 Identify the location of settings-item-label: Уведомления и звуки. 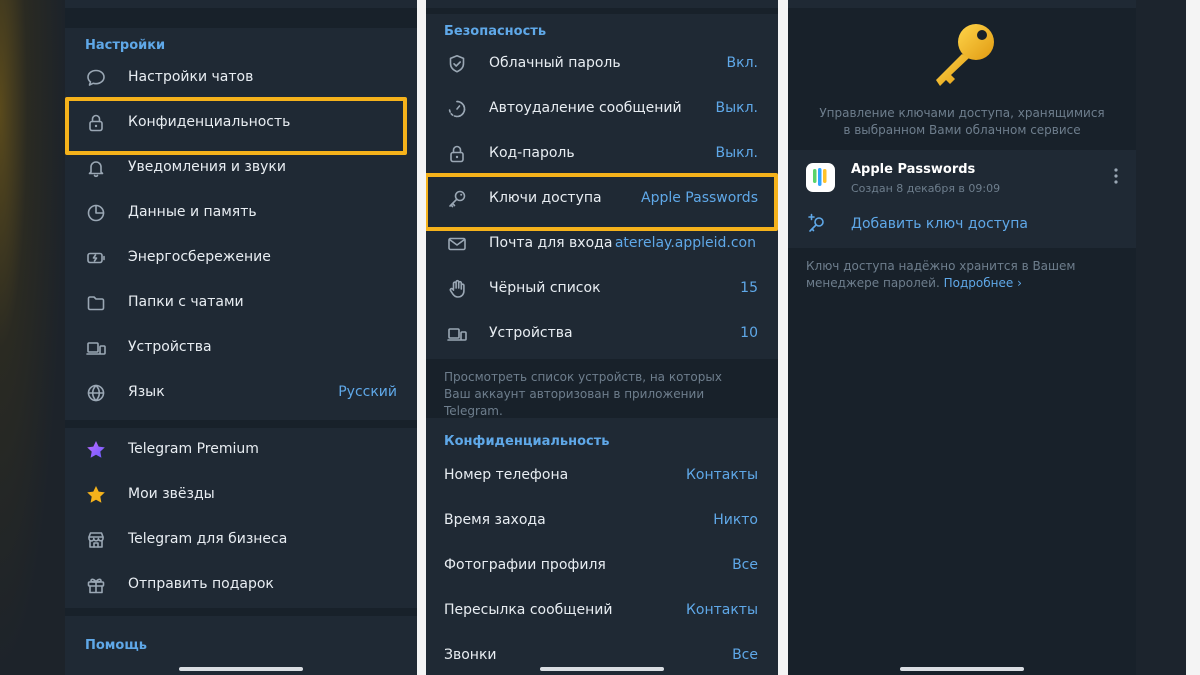
(207, 167).